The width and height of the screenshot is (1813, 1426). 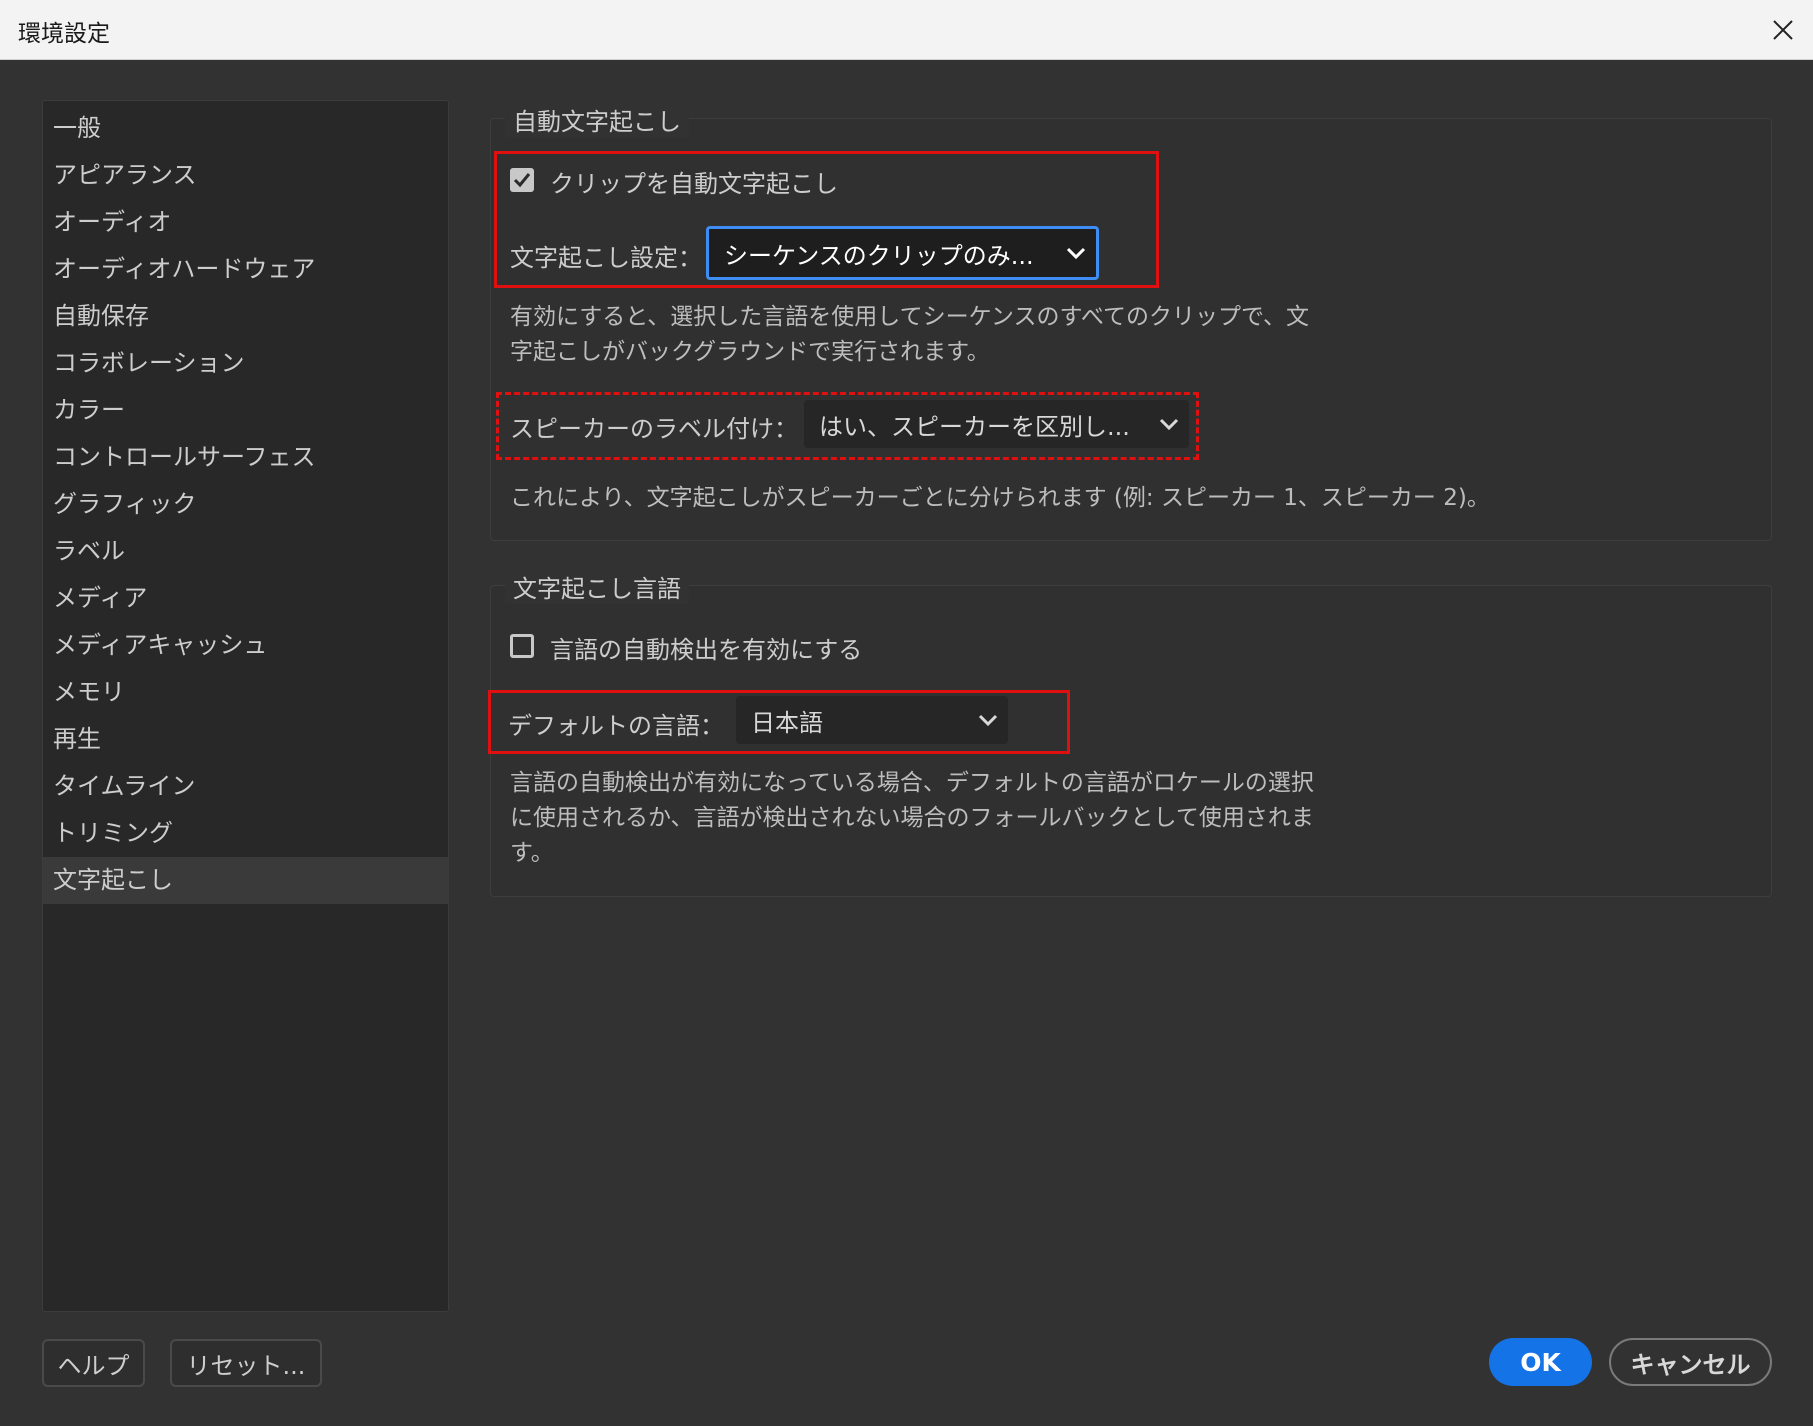 I want to click on sidebar-item: オーディオハードウェア, so click(x=245, y=269).